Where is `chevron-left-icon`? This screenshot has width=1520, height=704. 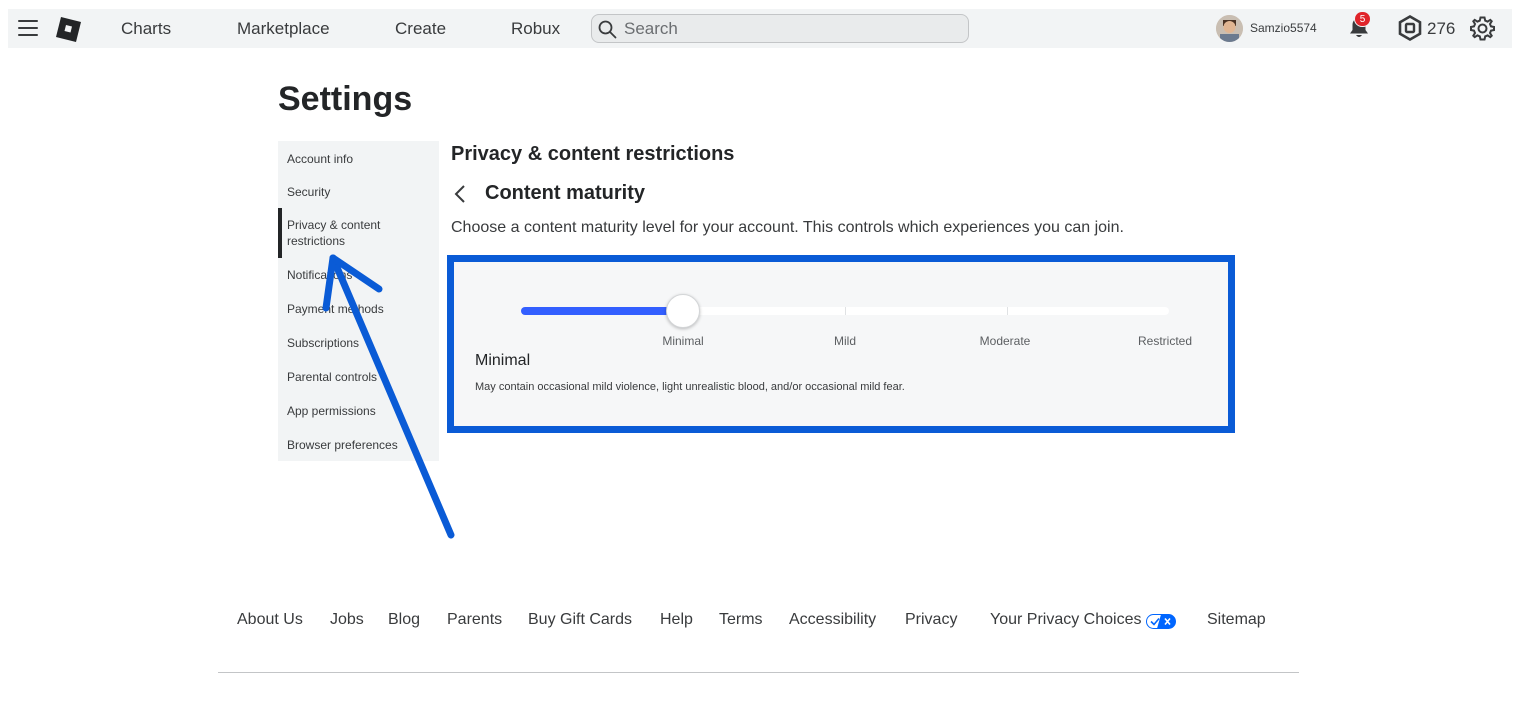
chevron-left-icon is located at coordinates (460, 194).